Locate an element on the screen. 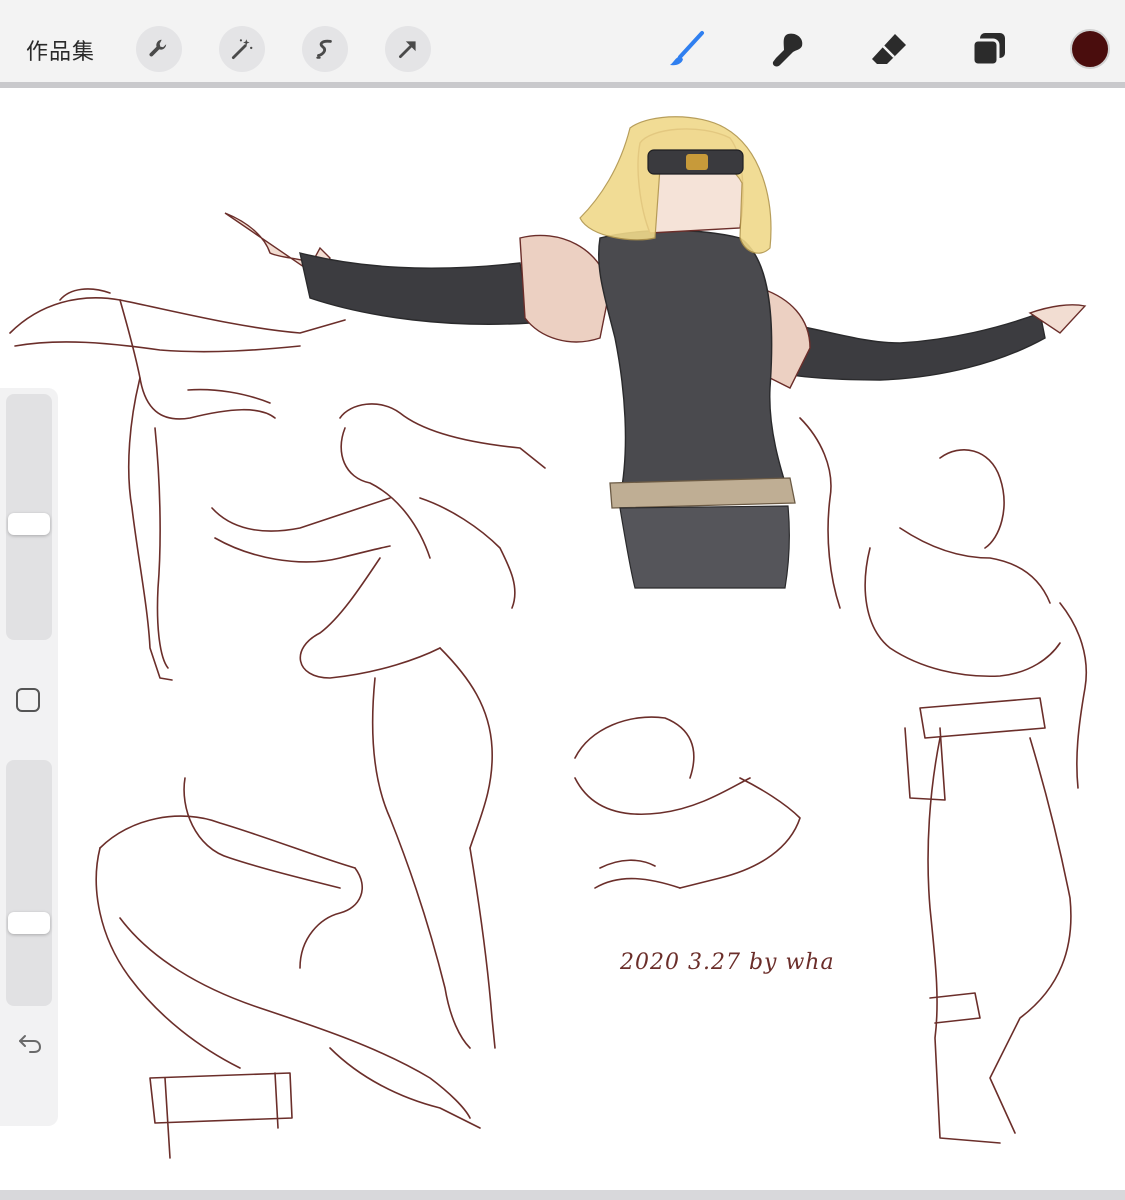 The height and width of the screenshot is (1200, 1125). transform-arrow-icon is located at coordinates (408, 49).